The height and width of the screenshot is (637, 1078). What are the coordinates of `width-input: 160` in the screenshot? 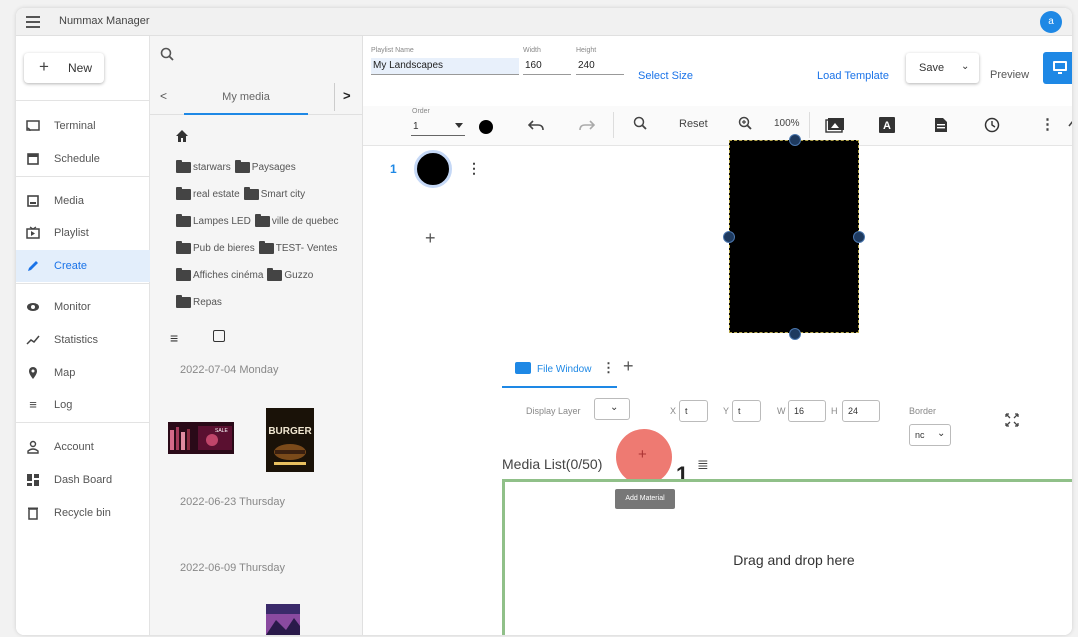 It's located at (547, 66).